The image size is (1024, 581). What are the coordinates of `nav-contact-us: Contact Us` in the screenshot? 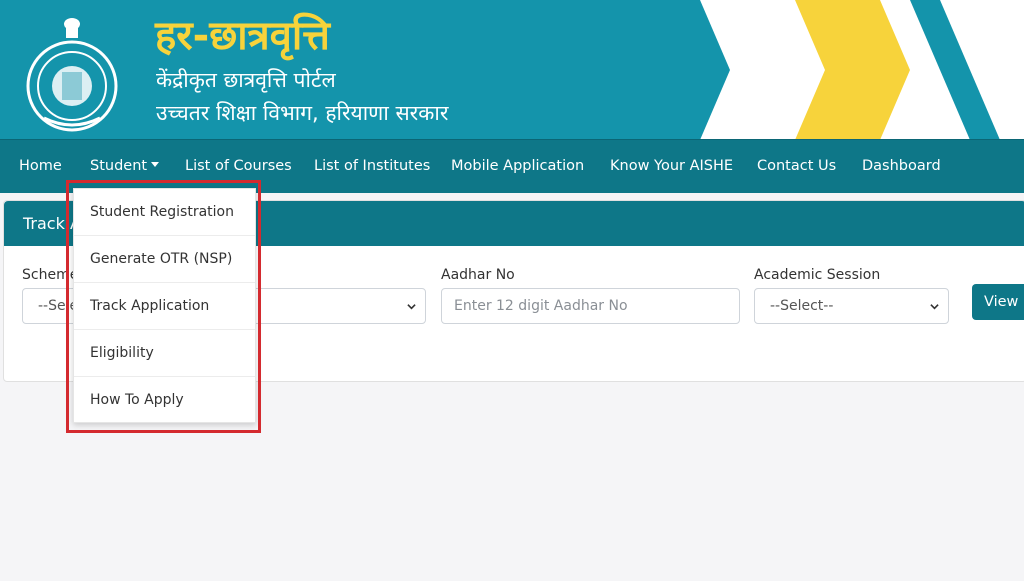 It's located at (796, 166).